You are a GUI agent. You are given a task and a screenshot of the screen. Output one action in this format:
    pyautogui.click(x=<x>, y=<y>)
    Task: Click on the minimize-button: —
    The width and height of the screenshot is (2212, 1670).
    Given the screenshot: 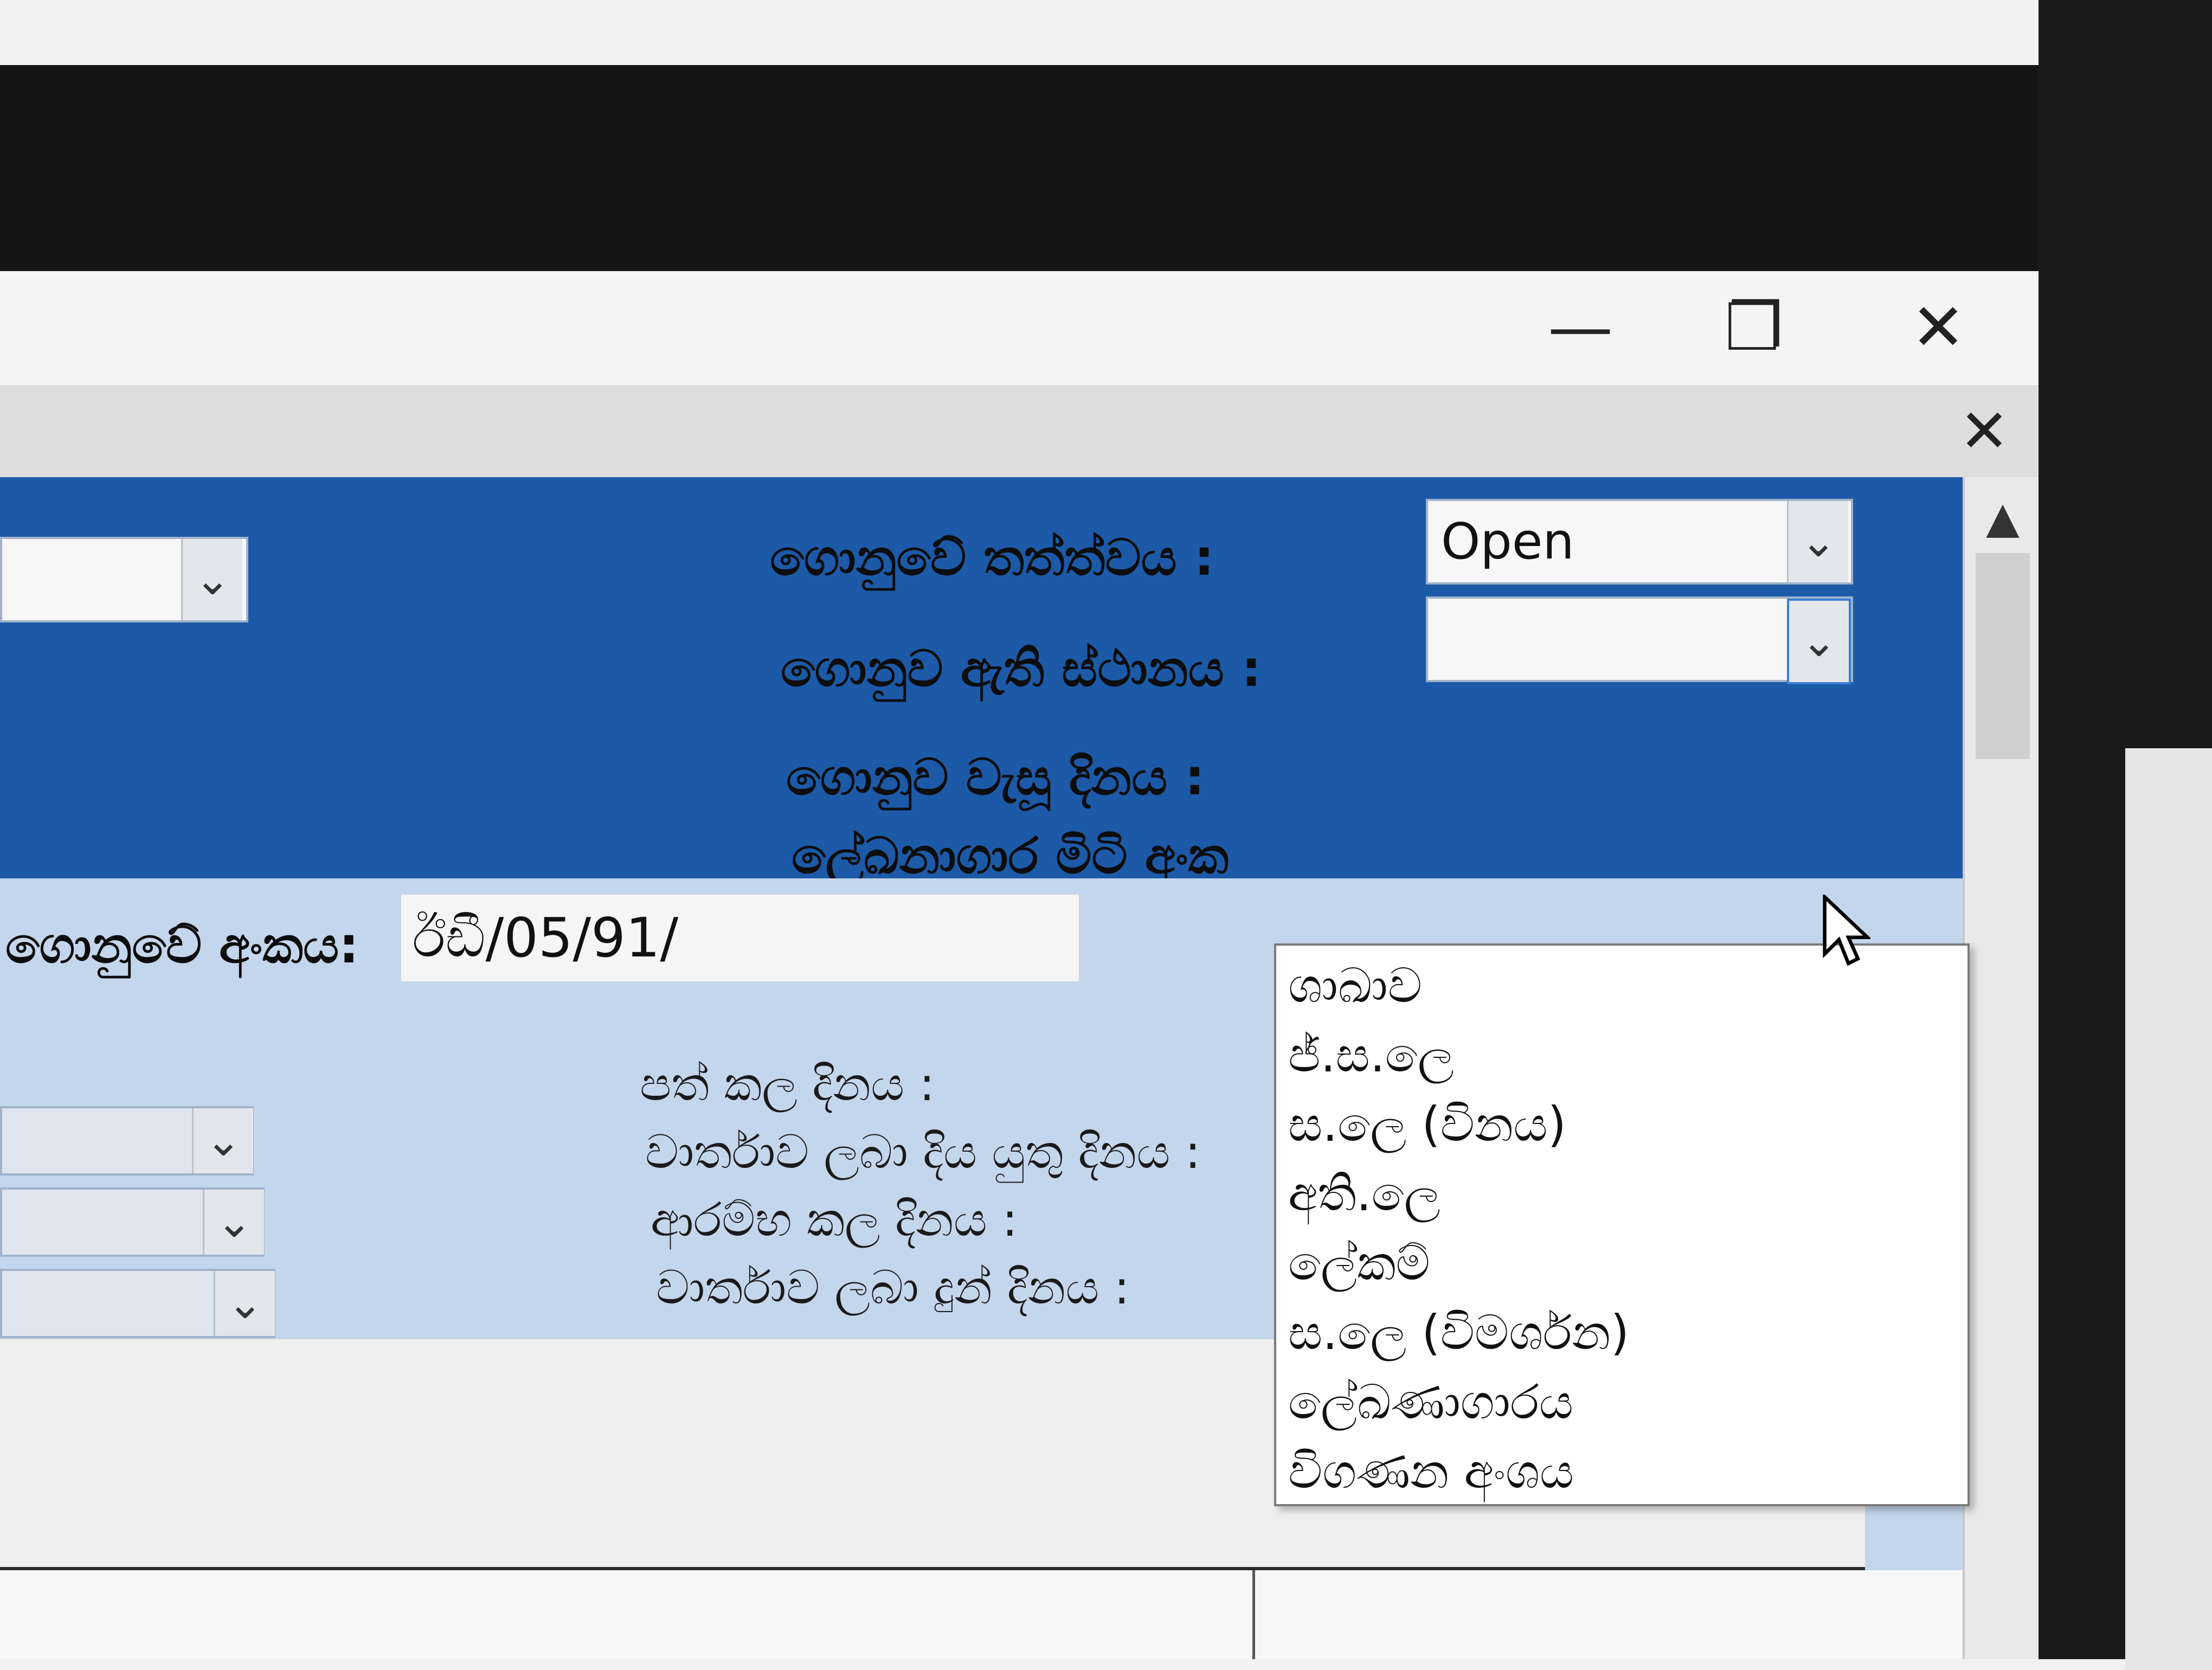 What is the action you would take?
    pyautogui.click(x=1580, y=328)
    